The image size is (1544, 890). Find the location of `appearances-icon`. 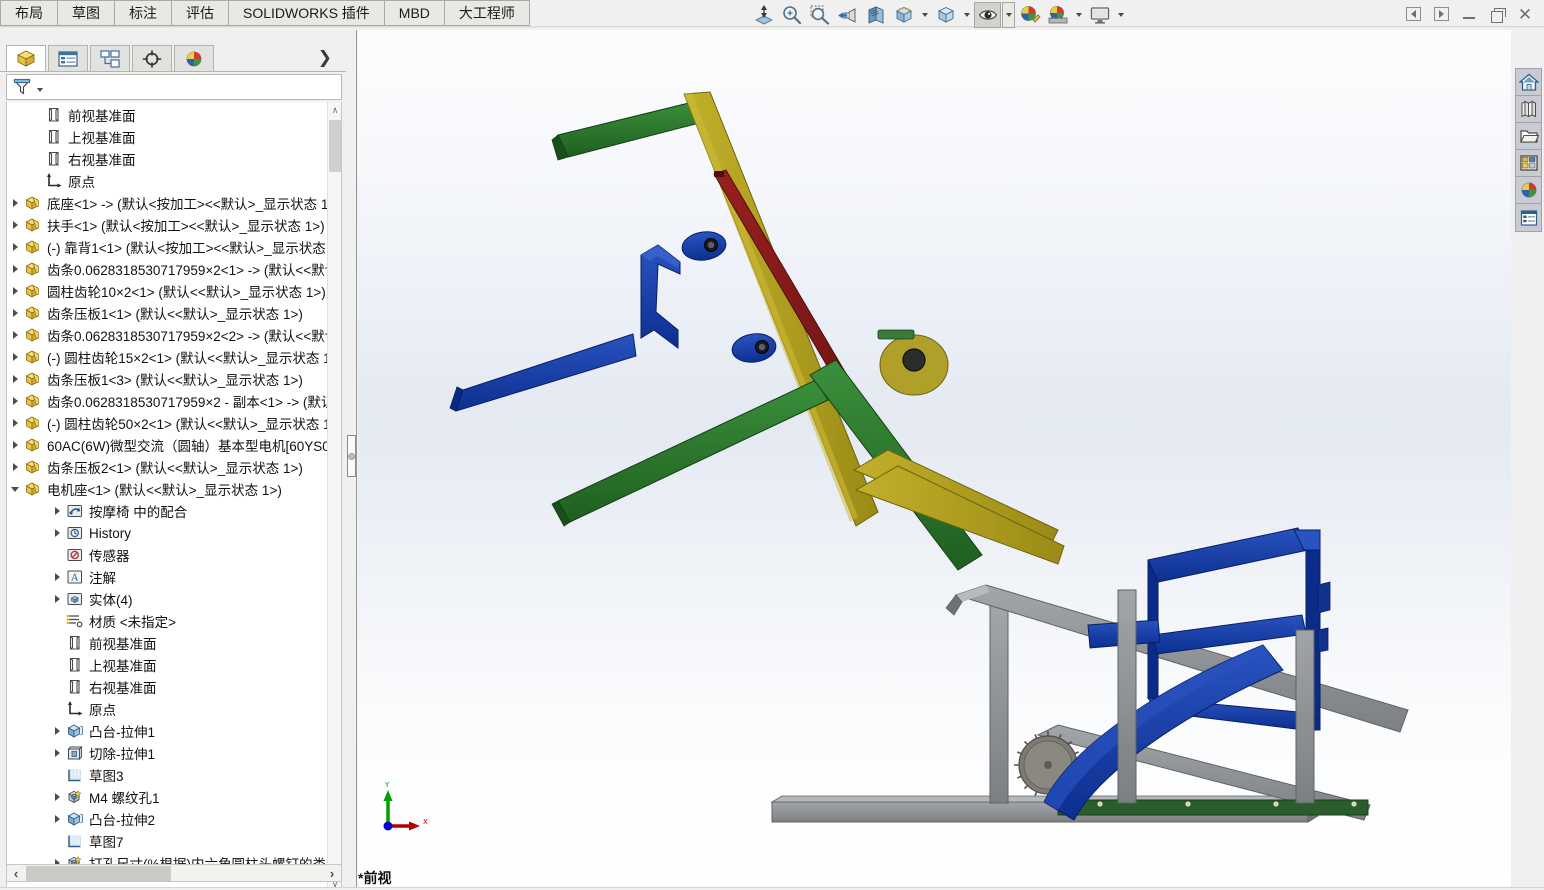

appearances-icon is located at coordinates (1528, 190).